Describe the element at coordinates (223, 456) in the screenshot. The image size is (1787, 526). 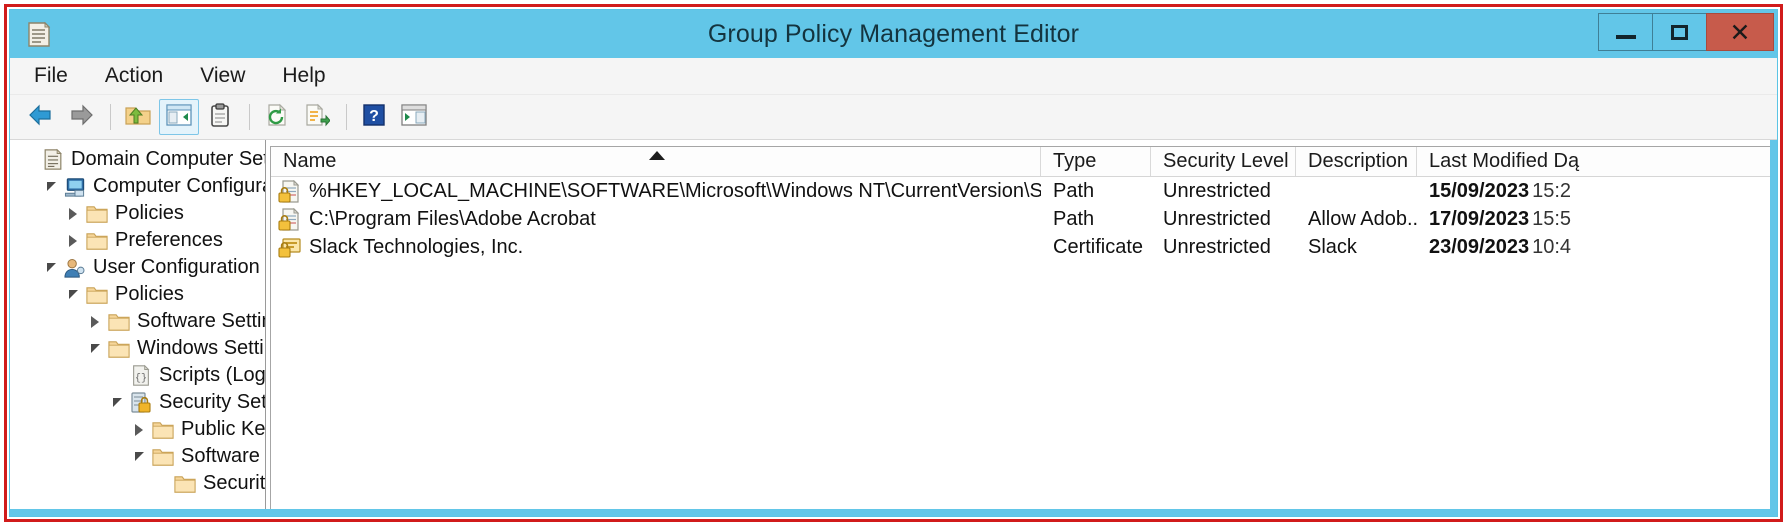
I see `tree-item-label: Software Restriction Policies` at that location.